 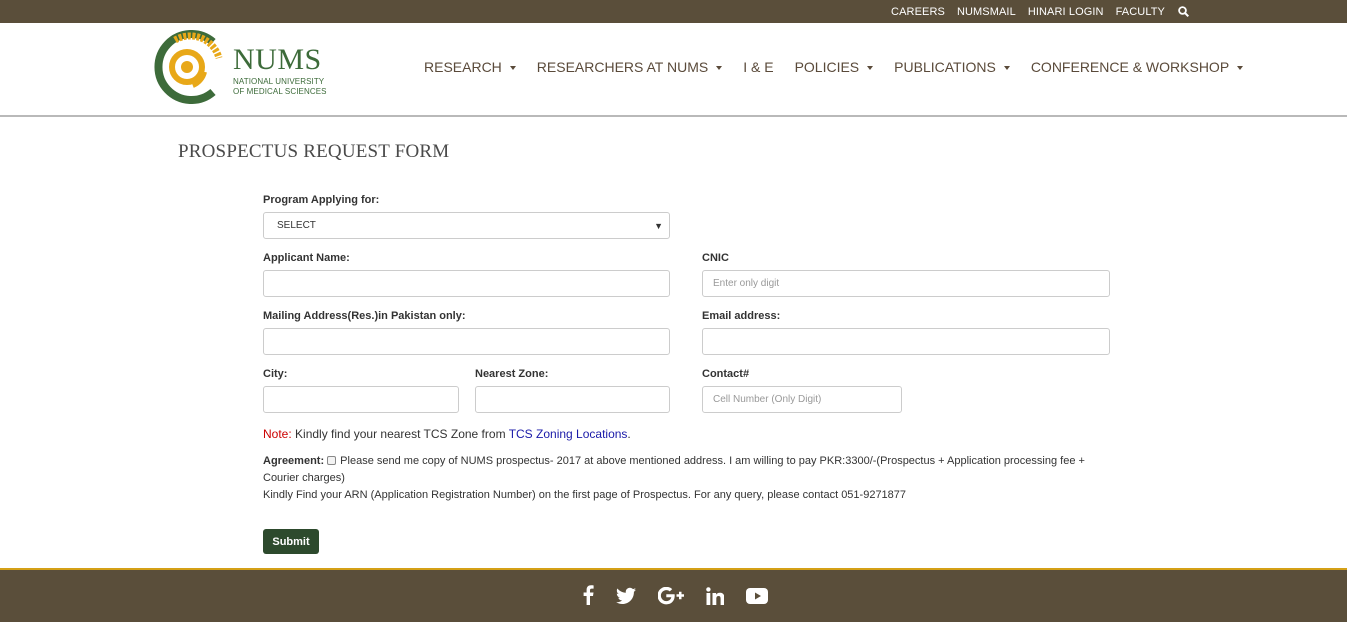 What do you see at coordinates (296, 225) in the screenshot?
I see `program-selected-value: SELECT` at bounding box center [296, 225].